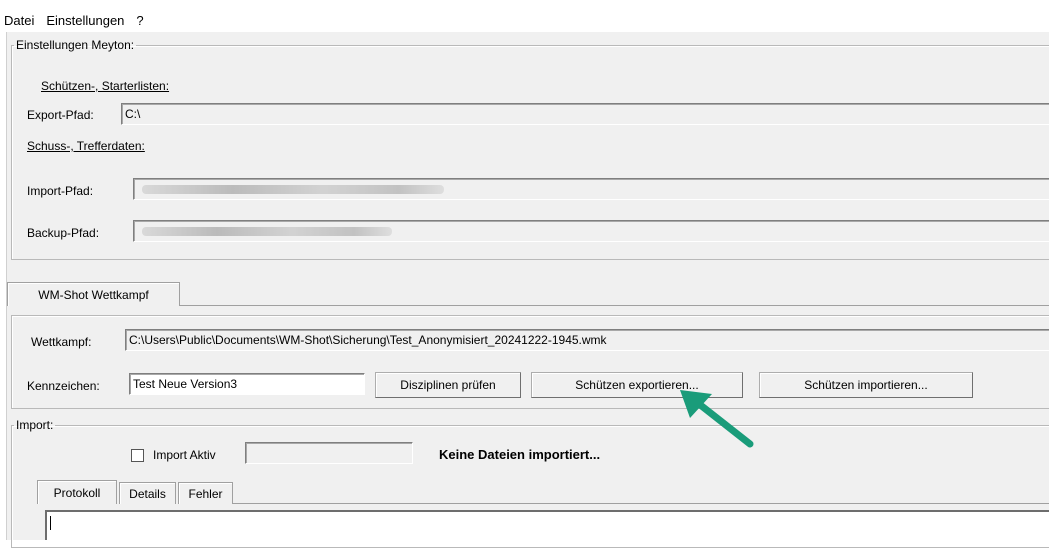  What do you see at coordinates (147, 493) in the screenshot?
I see `tab-details: Details` at bounding box center [147, 493].